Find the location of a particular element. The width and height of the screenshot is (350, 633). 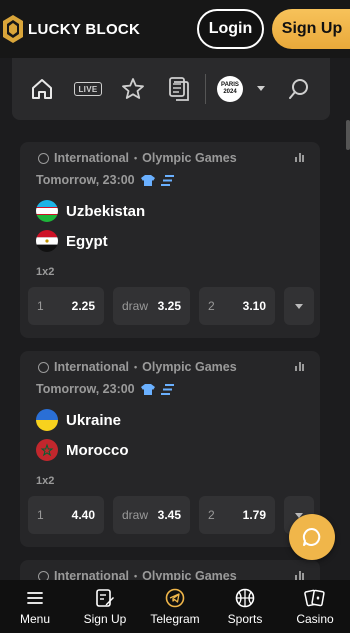

olympics-icon: PARIS 2024 is located at coordinates (230, 89).